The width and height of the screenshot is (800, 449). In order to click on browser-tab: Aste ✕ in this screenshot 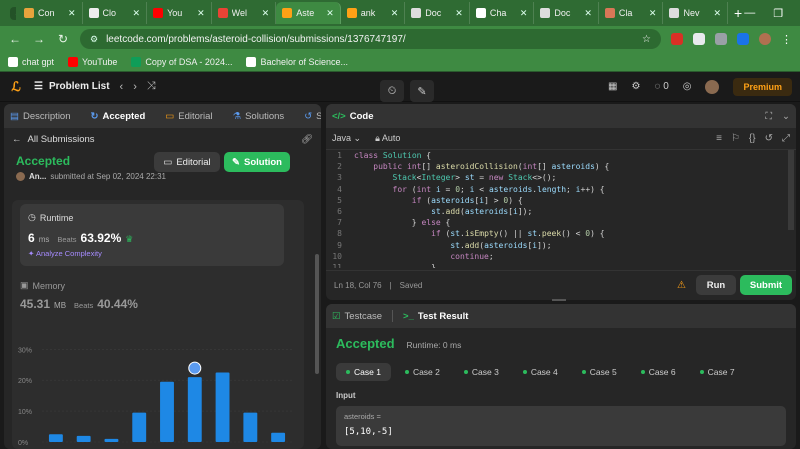, I will do `click(308, 13)`.